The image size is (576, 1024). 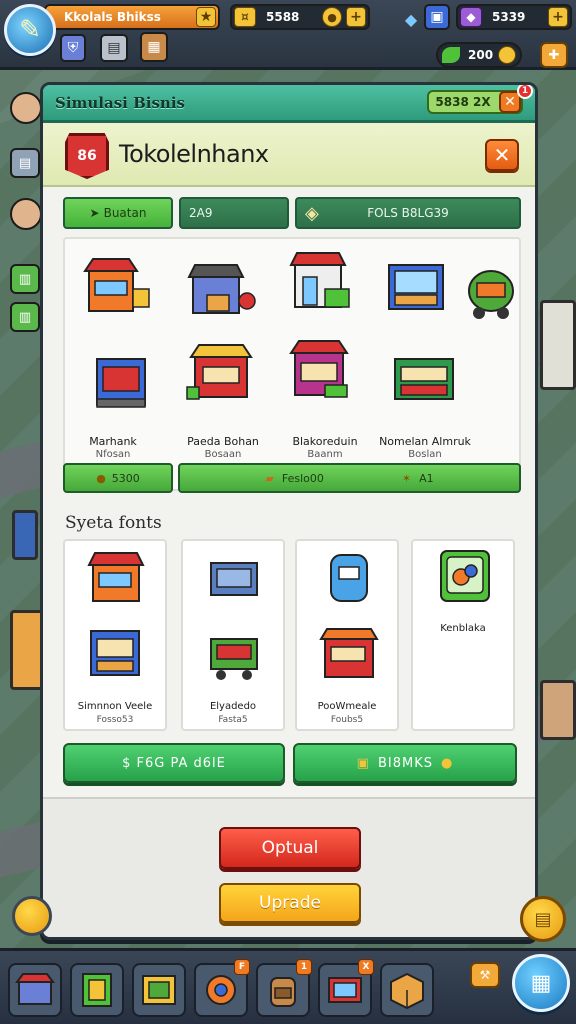 I want to click on coin-collect-button: ▤, so click(x=543, y=919).